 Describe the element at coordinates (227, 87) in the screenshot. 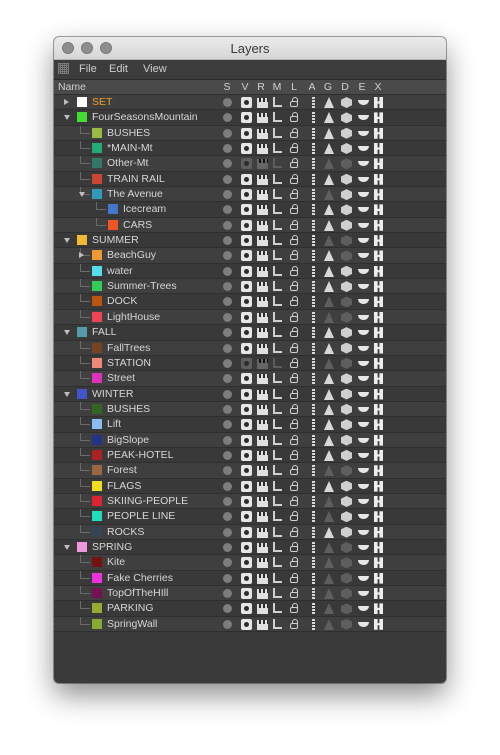

I see `column-s: S` at that location.